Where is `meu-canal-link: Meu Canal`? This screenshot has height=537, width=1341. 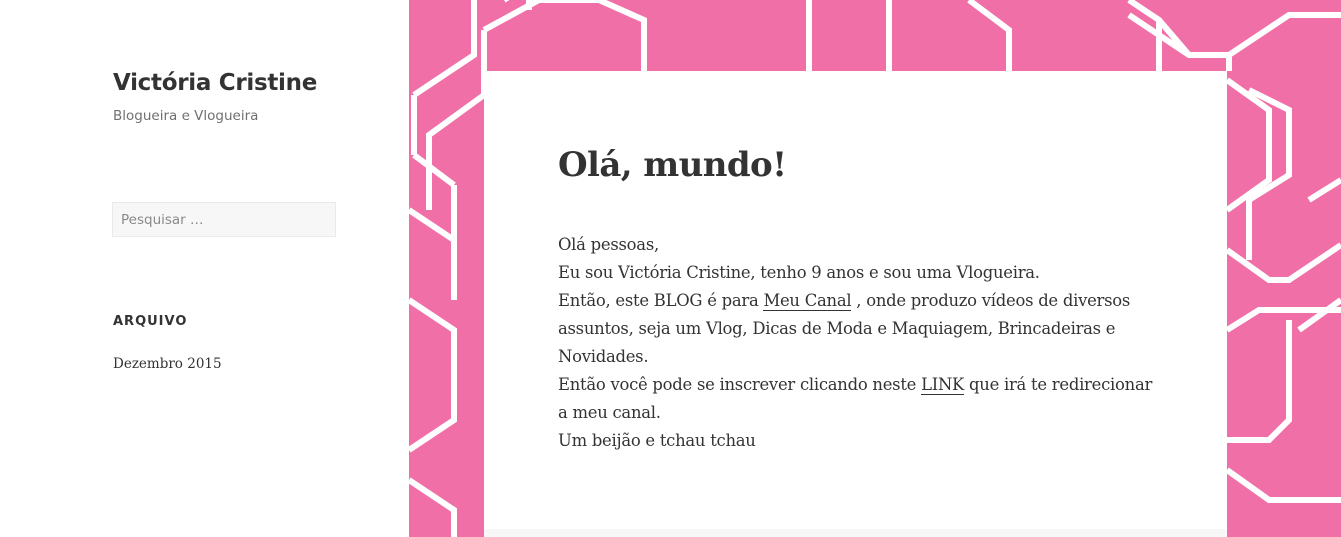
meu-canal-link: Meu Canal is located at coordinates (807, 301).